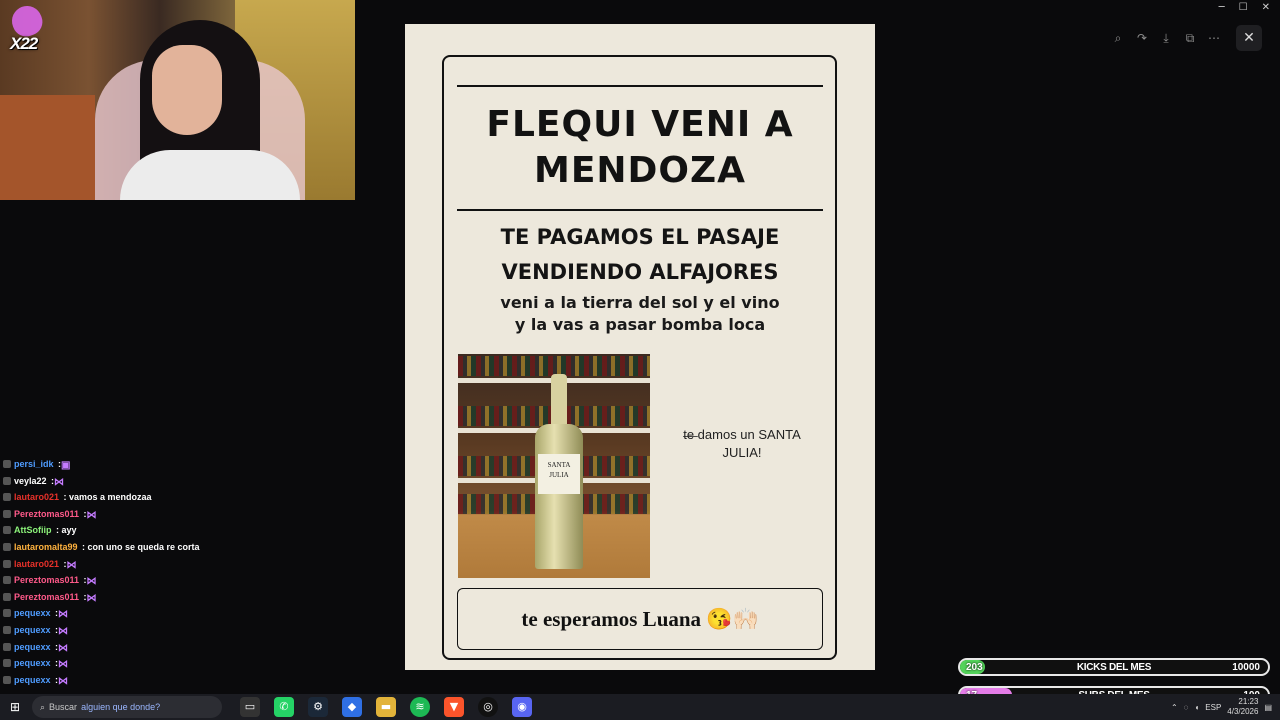  What do you see at coordinates (1174, 707) in the screenshot?
I see `tray-chevron-icon: ⌃` at bounding box center [1174, 707].